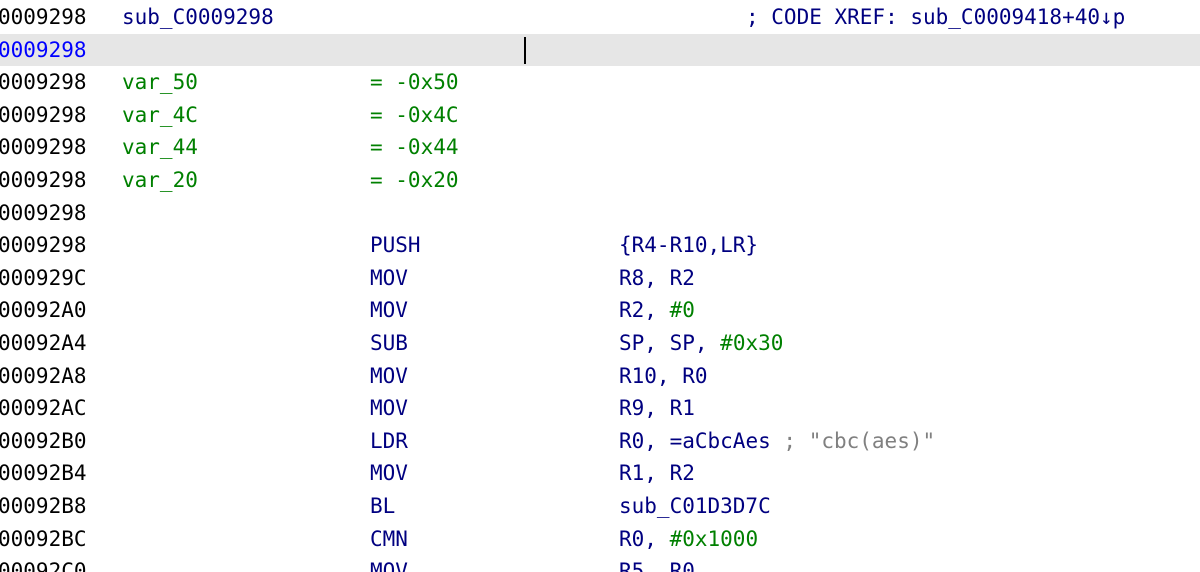 The width and height of the screenshot is (1200, 572). What do you see at coordinates (777, 441) in the screenshot?
I see `operands: R0, =aCbcAes ; "cbc(aes)"` at bounding box center [777, 441].